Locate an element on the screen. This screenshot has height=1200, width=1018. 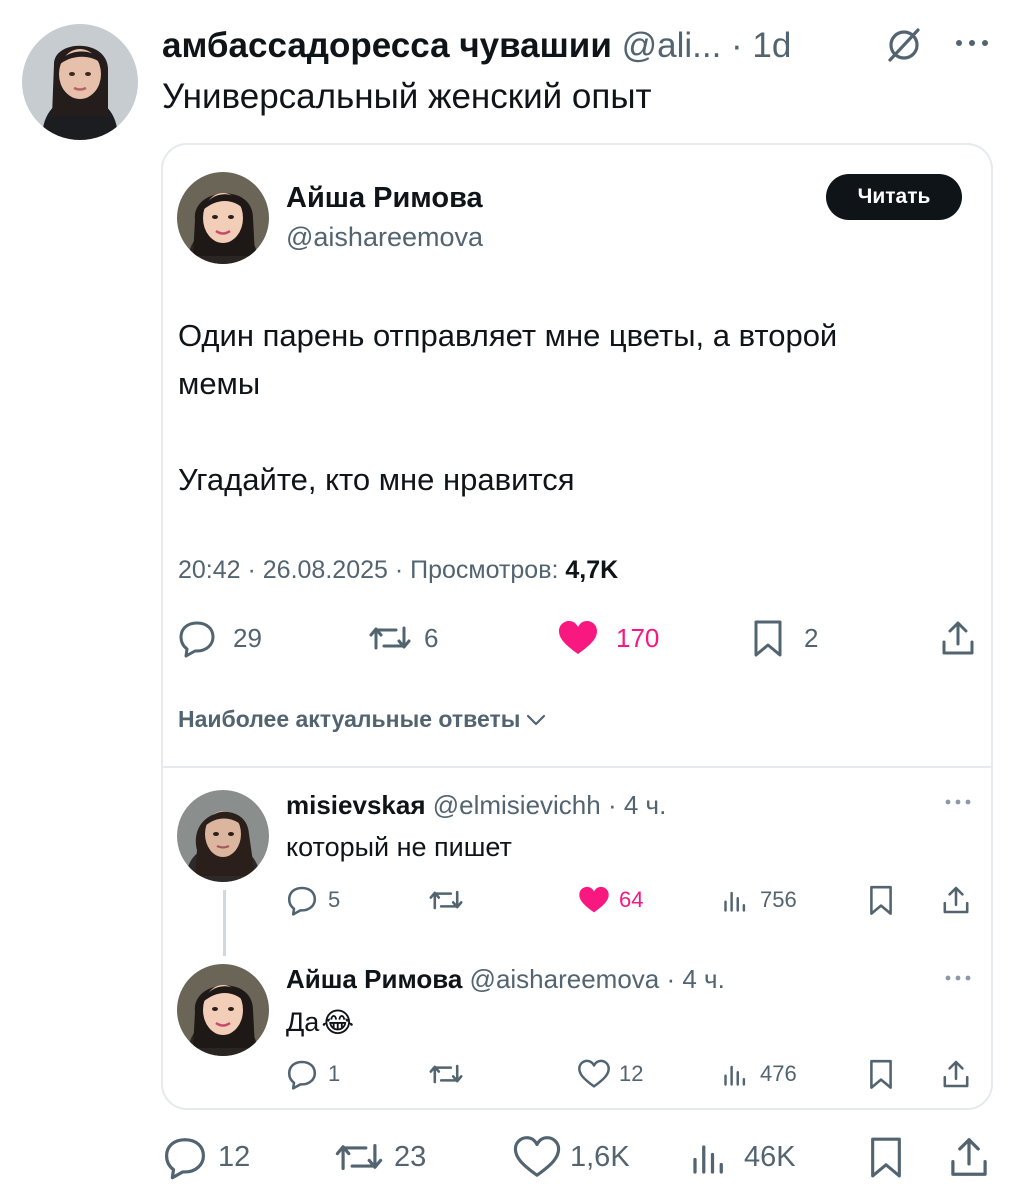
quote-display-name: Айша Римова is located at coordinates (384, 198).